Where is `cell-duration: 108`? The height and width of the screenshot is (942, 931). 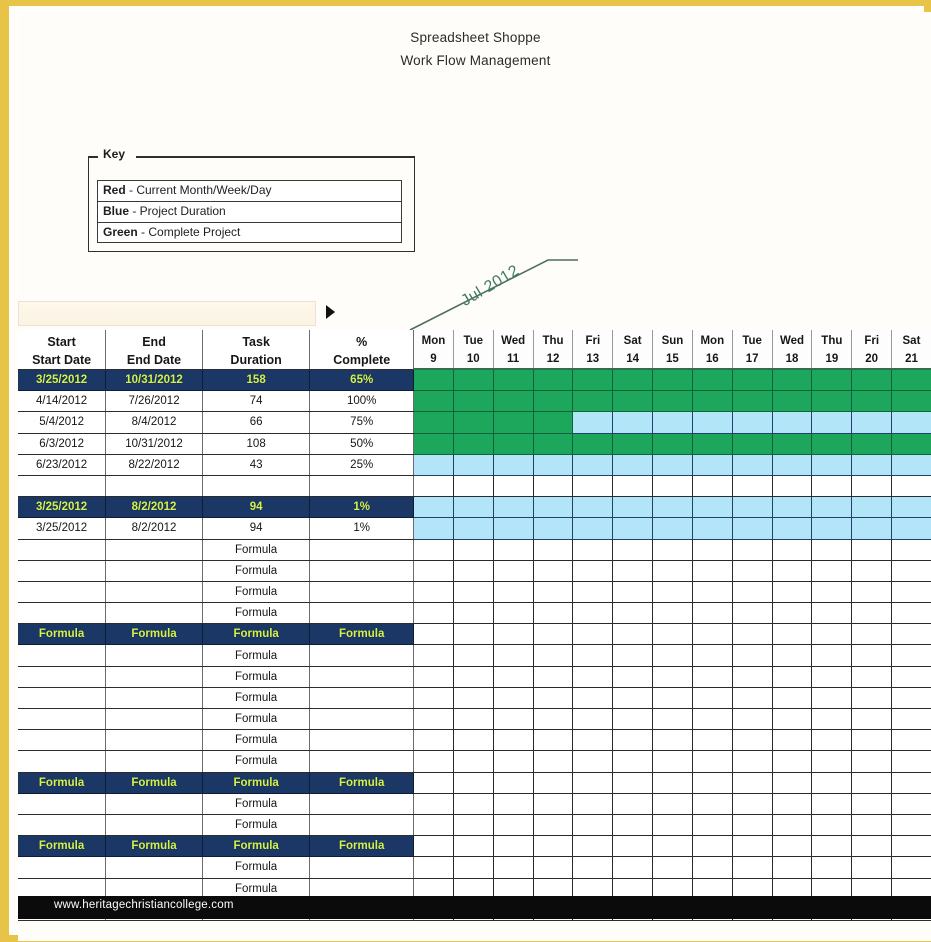
cell-duration: 108 is located at coordinates (256, 444).